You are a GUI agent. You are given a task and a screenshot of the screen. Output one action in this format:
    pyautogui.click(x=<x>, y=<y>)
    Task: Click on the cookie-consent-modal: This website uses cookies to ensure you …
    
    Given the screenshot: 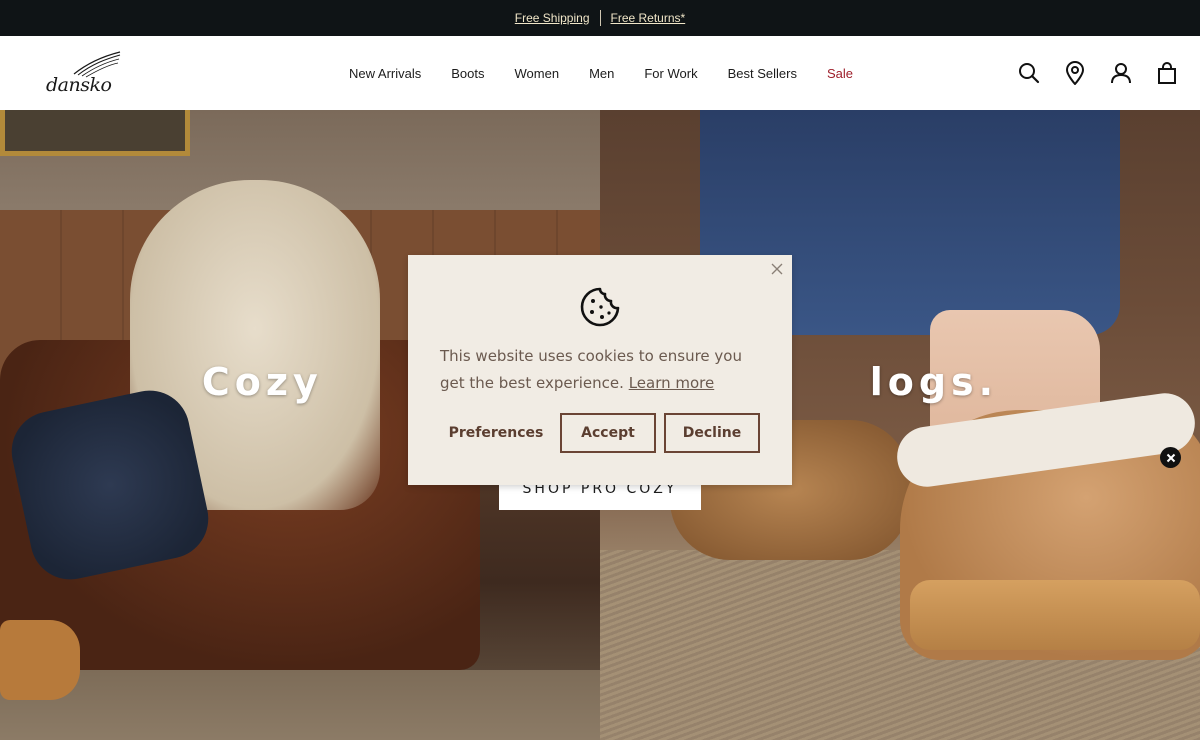 What is the action you would take?
    pyautogui.click(x=600, y=370)
    